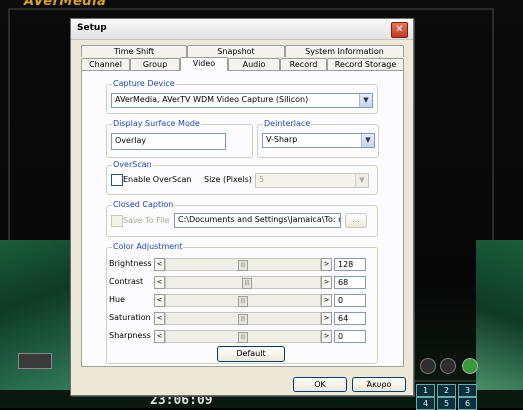 Image resolution: width=523 pixels, height=410 pixels. What do you see at coordinates (159, 282) in the screenshot?
I see `contrast-decrease-button: <` at bounding box center [159, 282].